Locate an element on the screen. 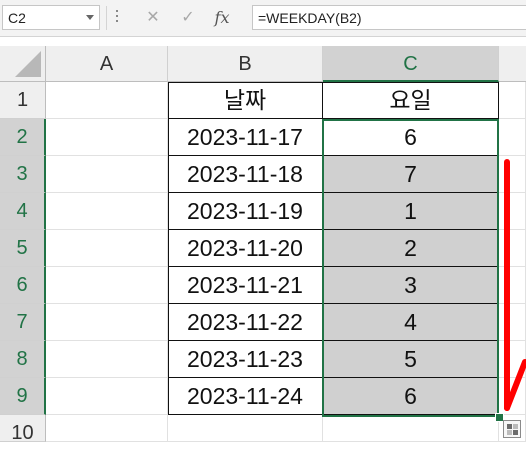  quick-analysis-button is located at coordinates (512, 429).